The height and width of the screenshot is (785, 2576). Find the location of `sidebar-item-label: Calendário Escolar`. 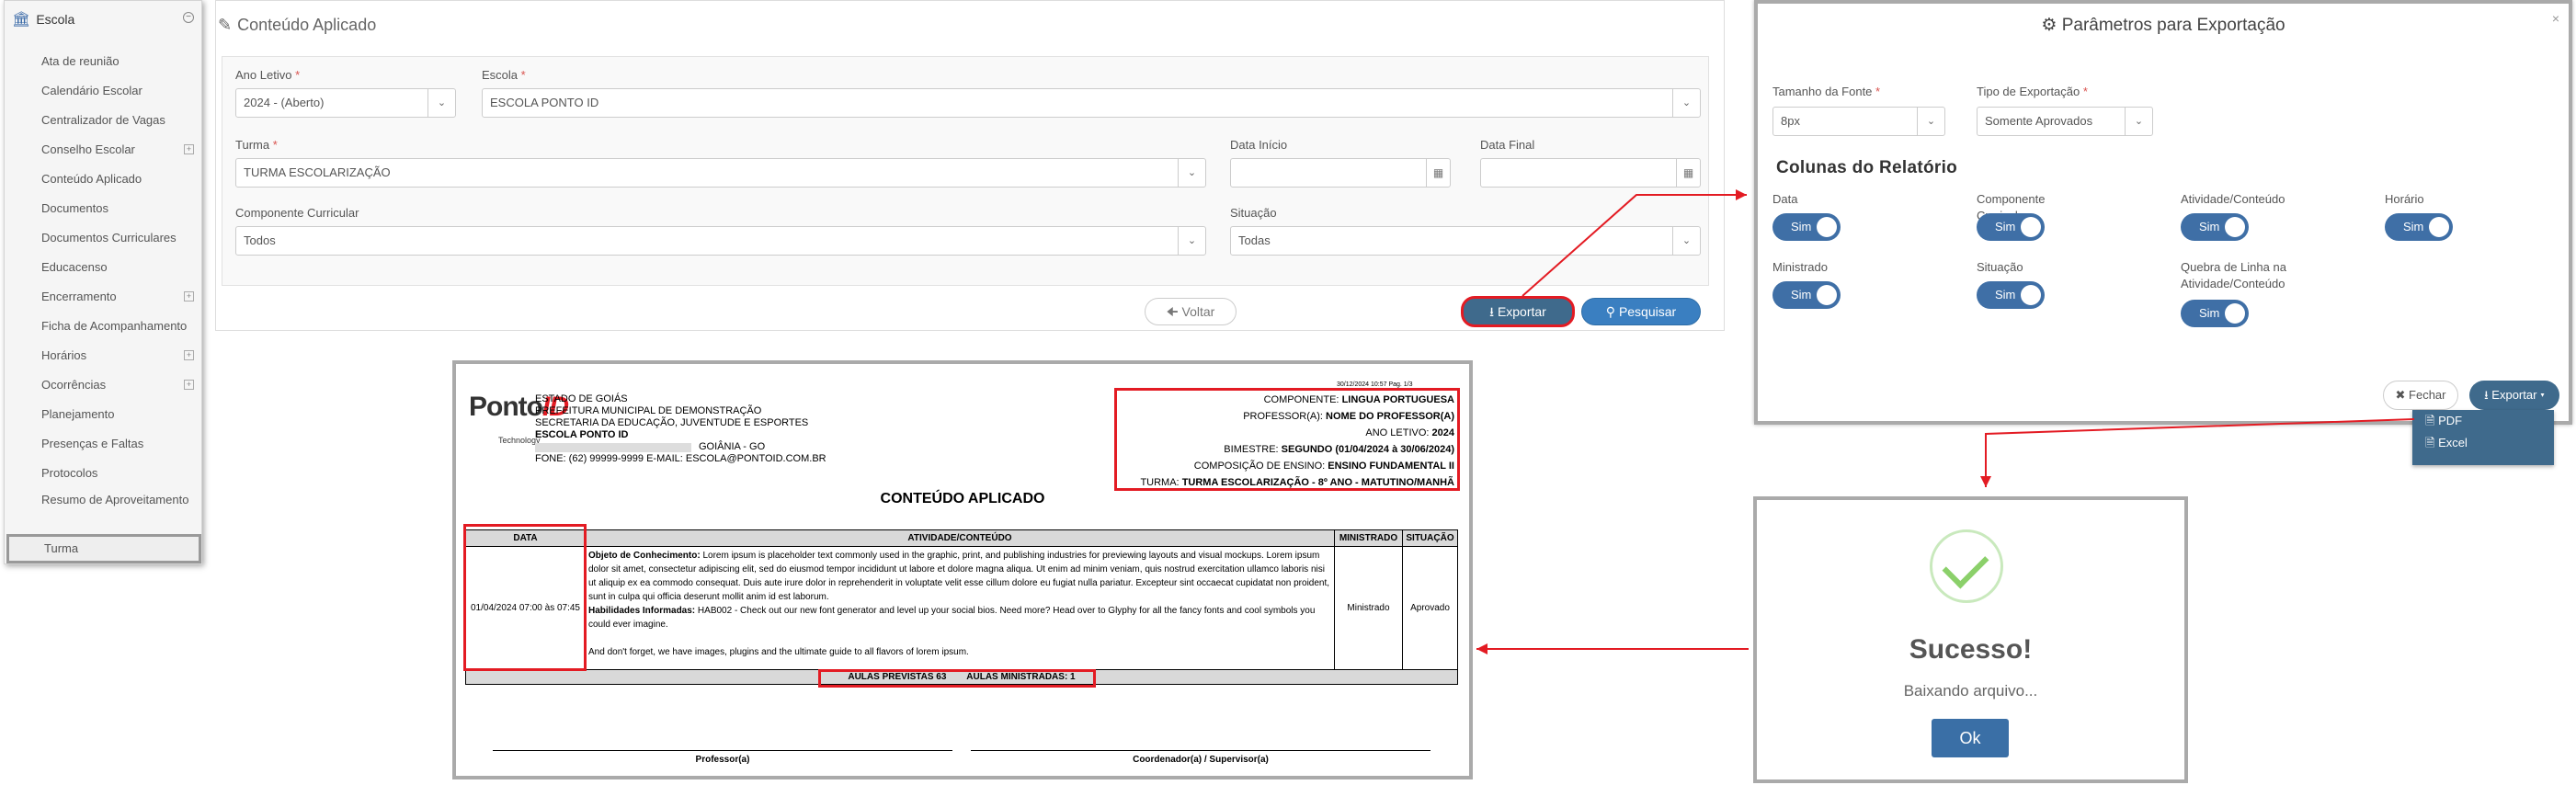

sidebar-item-label: Calendário Escolar is located at coordinates (91, 90).